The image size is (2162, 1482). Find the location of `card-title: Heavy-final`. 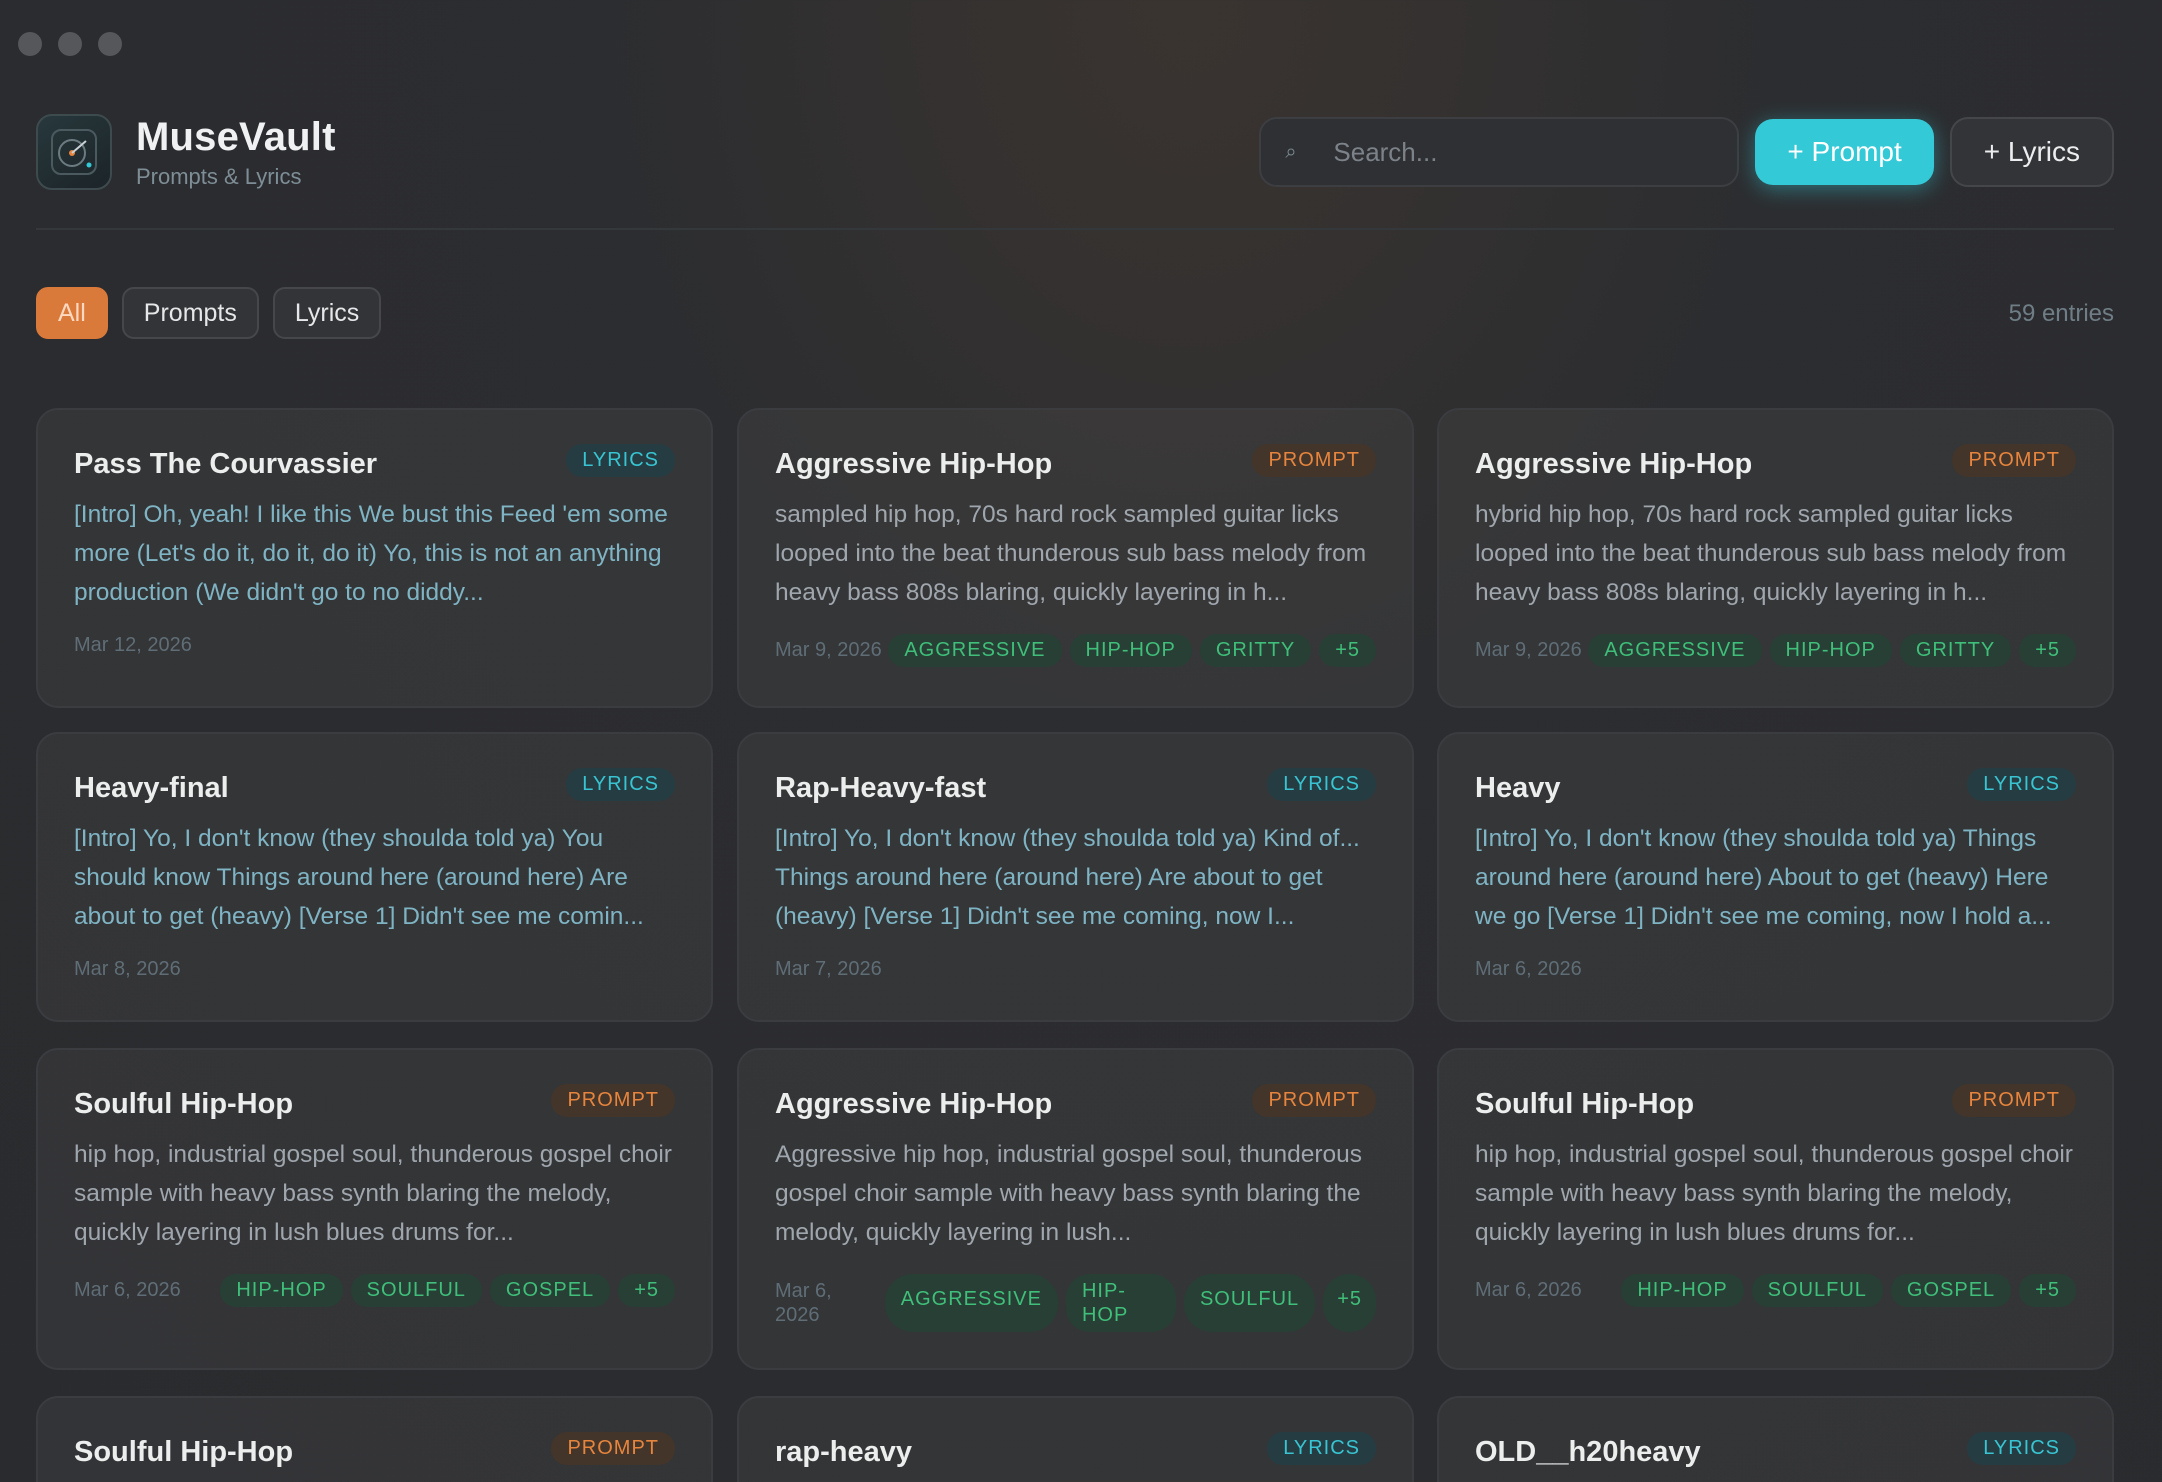

card-title: Heavy-final is located at coordinates (151, 788).